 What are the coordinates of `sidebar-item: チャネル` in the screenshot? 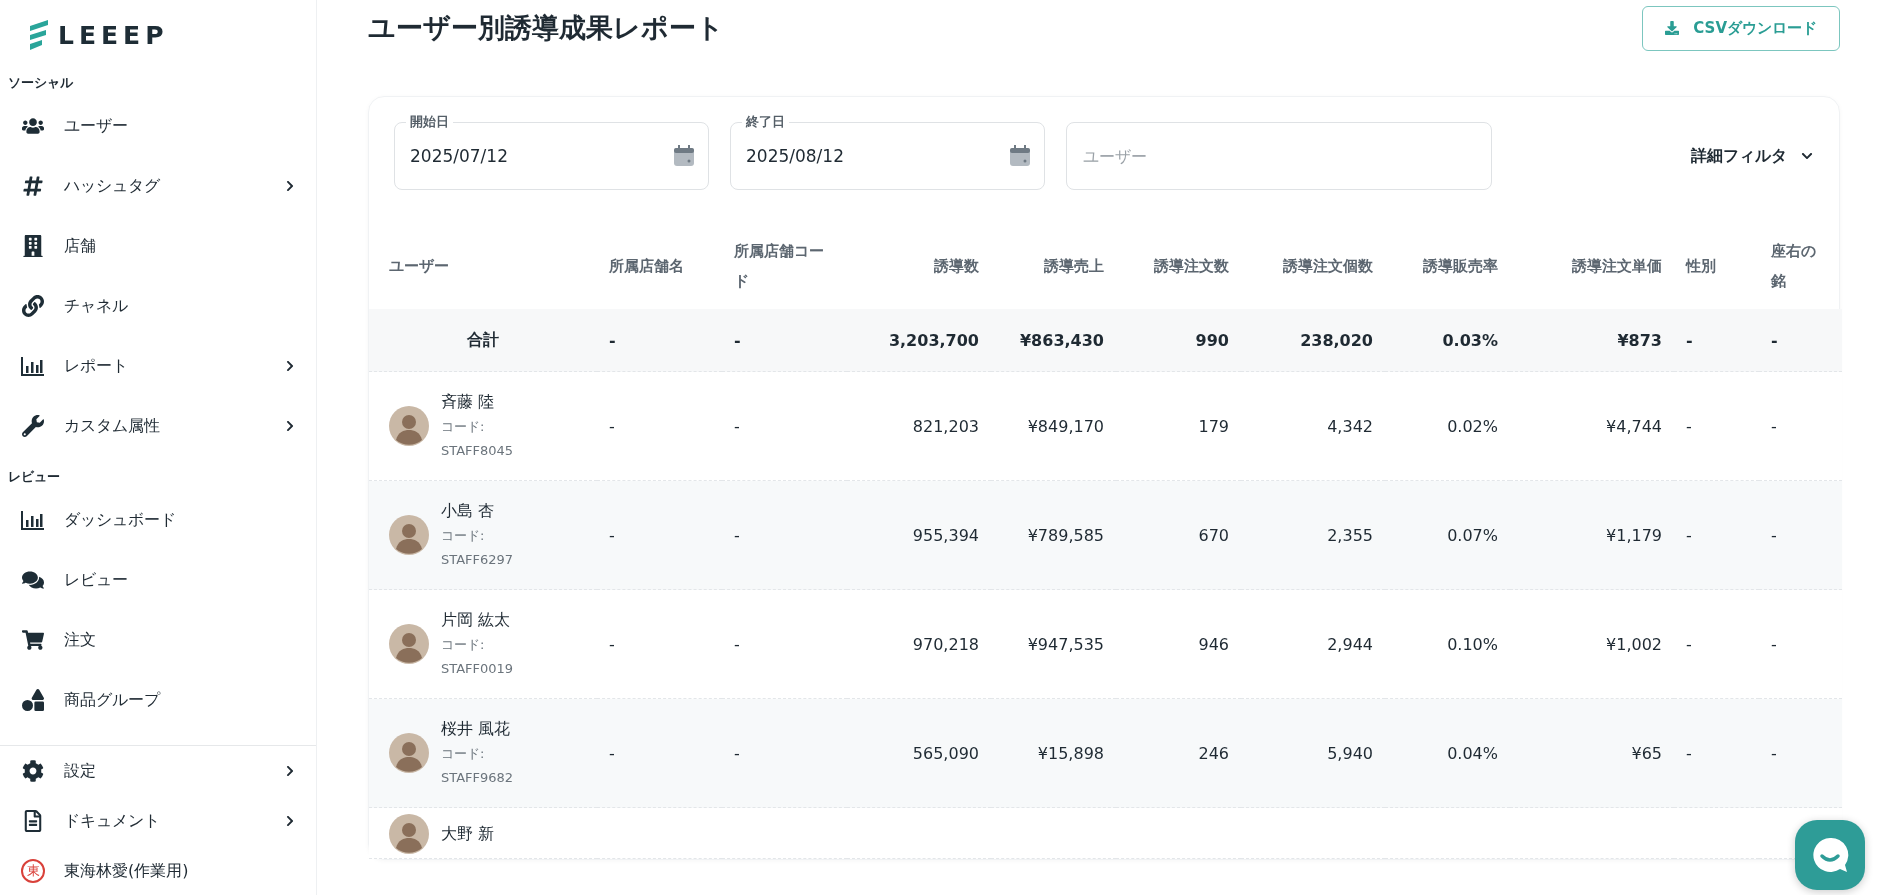 It's located at (158, 306).